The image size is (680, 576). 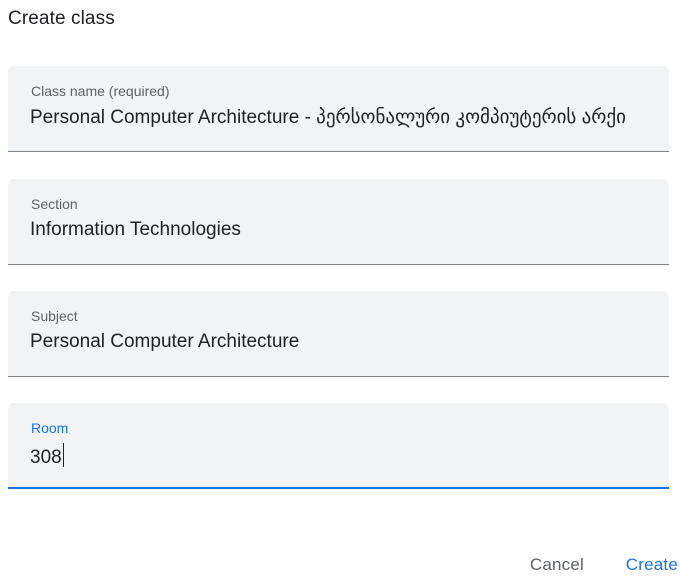 I want to click on room-field: Room 308, so click(x=338, y=446).